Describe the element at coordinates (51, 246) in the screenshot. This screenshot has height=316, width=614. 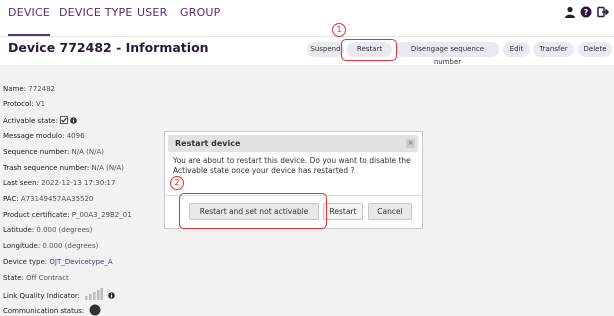
I see `detail-longitude: Longitude: 0.000 (degrees)` at that location.